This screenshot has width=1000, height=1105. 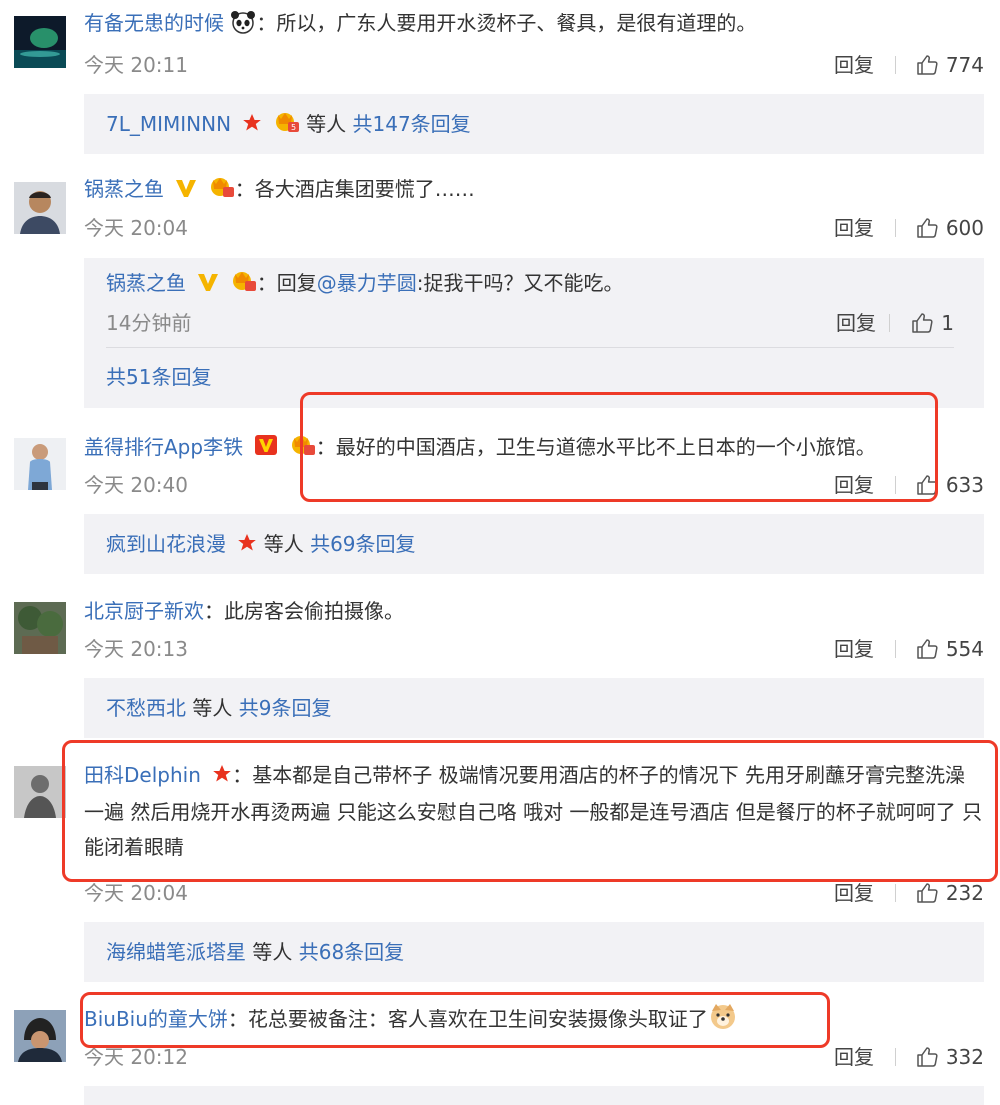 What do you see at coordinates (163, 447) in the screenshot?
I see `username: 盖得排行App李铁` at bounding box center [163, 447].